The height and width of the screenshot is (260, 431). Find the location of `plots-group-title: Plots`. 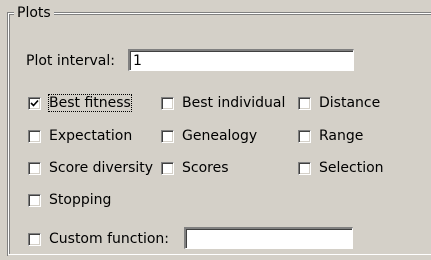

plots-group-title: Plots is located at coordinates (34, 13).